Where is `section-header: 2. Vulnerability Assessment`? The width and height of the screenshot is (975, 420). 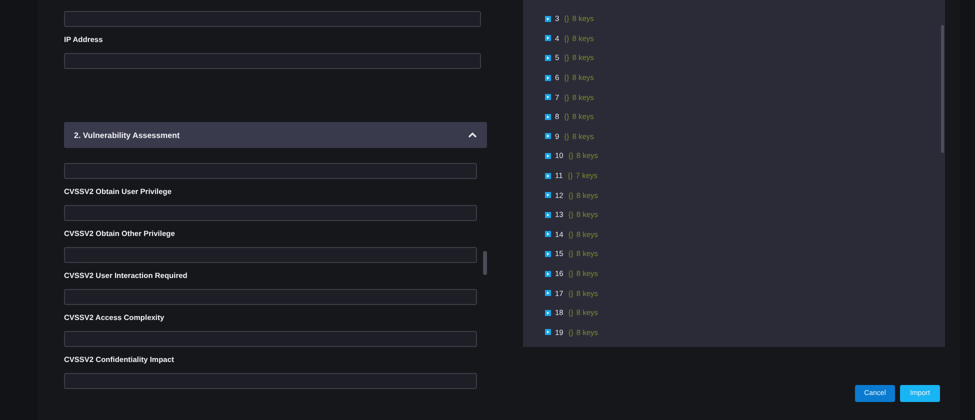
section-header: 2. Vulnerability Assessment is located at coordinates (275, 135).